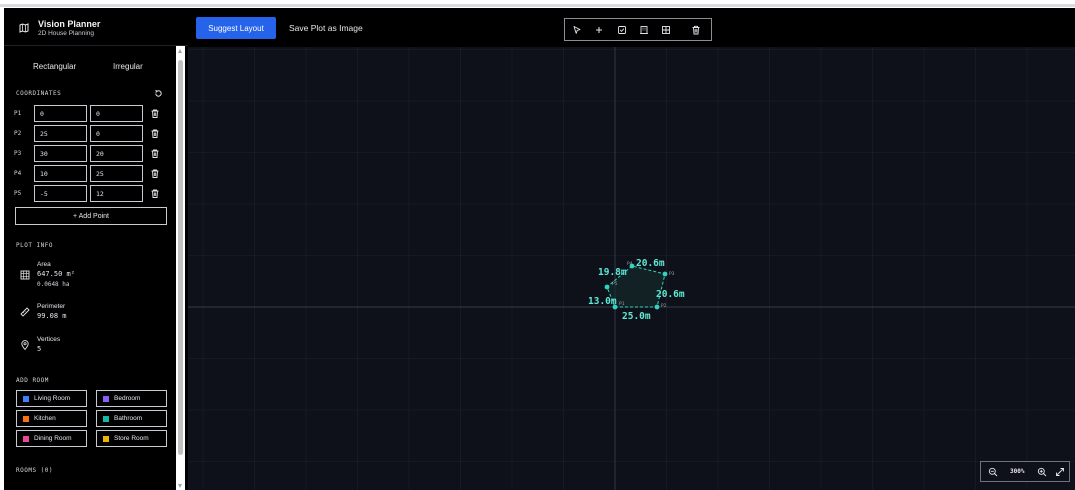  What do you see at coordinates (39, 349) in the screenshot?
I see `vertices-value: 5` at bounding box center [39, 349].